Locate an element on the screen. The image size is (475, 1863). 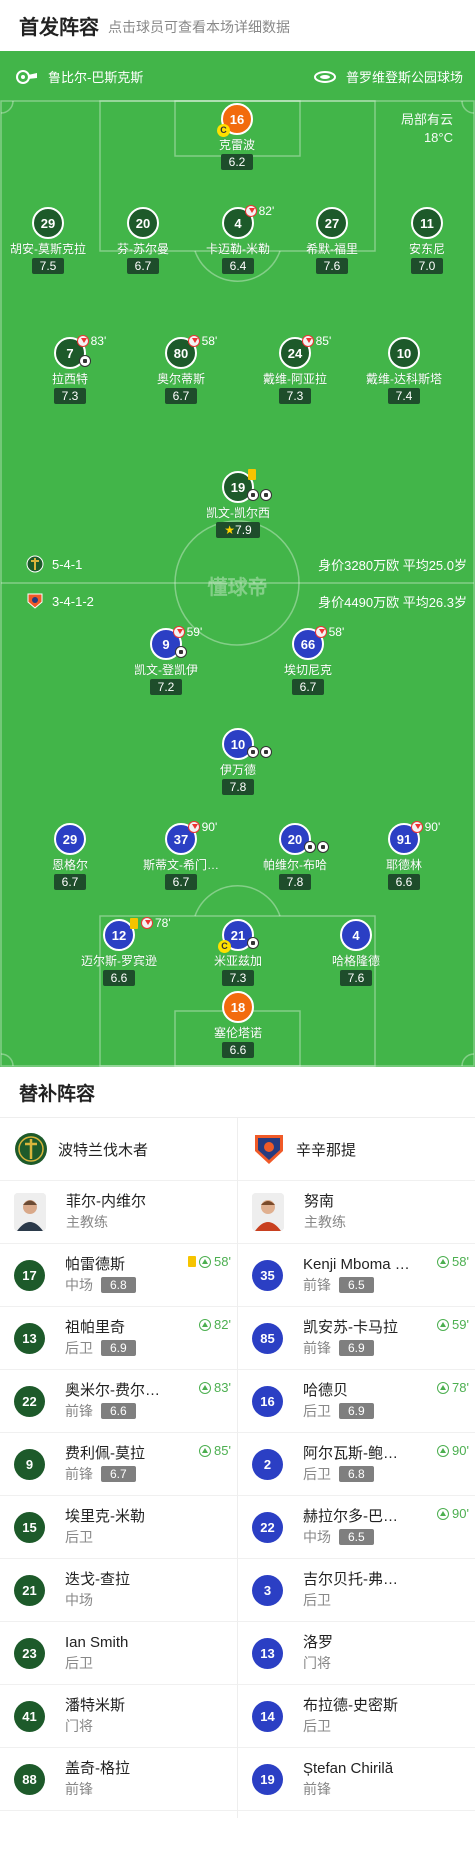
away-team-row: 辛辛那提 is located at coordinates (356, 1149).